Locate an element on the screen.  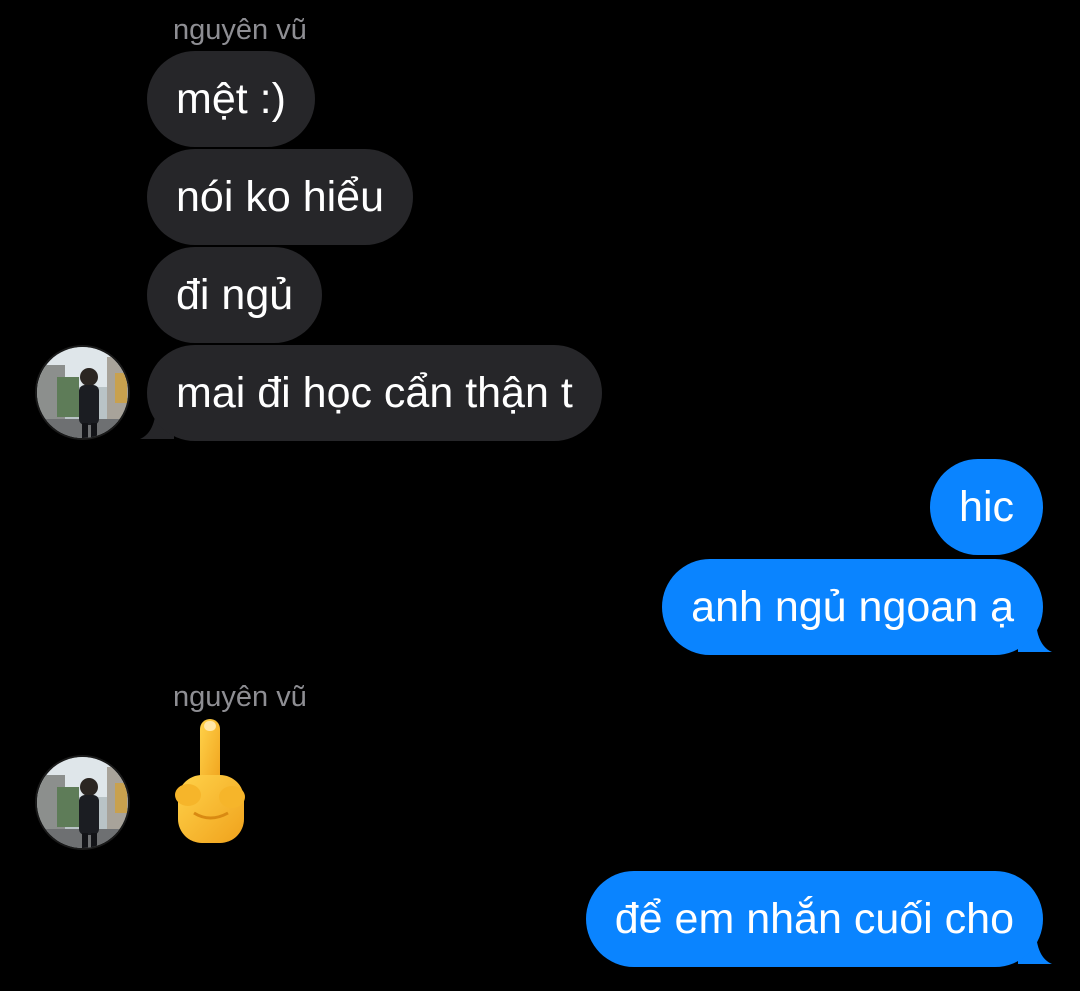
message-text: đi ngủ is located at coordinates (235, 295).